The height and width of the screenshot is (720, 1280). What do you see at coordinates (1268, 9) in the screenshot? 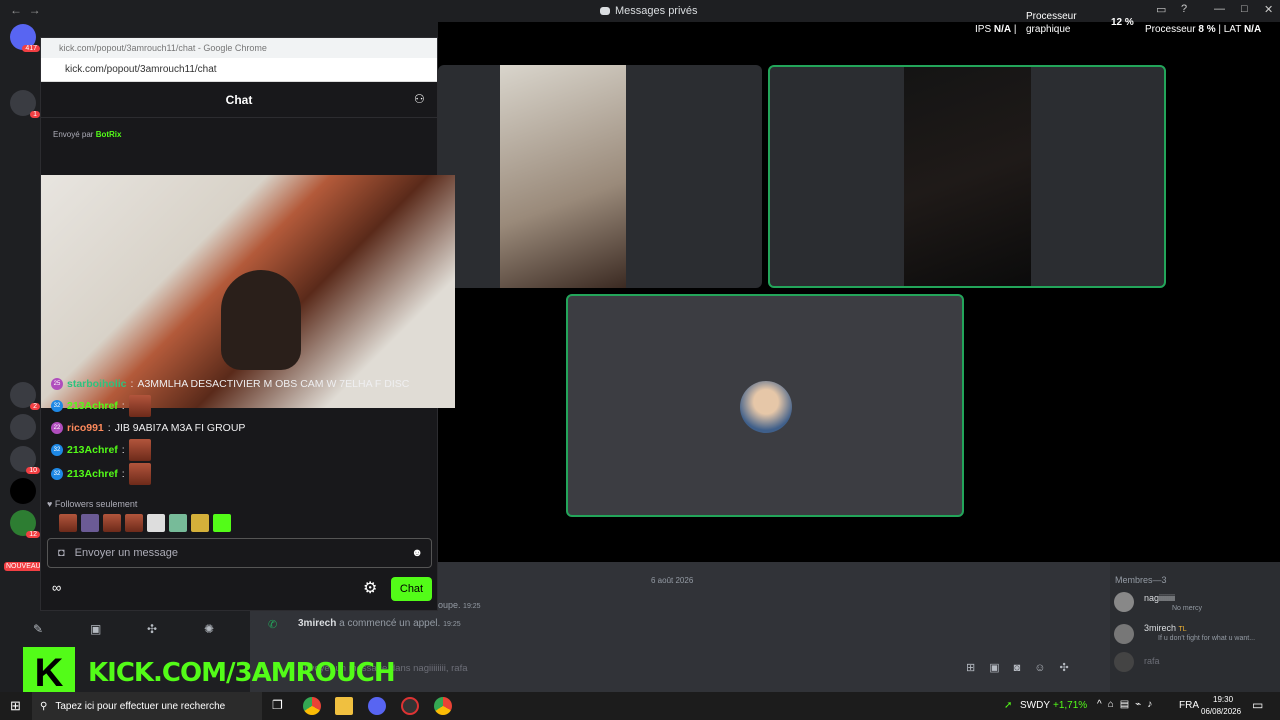
I see `close-button: ✕` at bounding box center [1268, 9].